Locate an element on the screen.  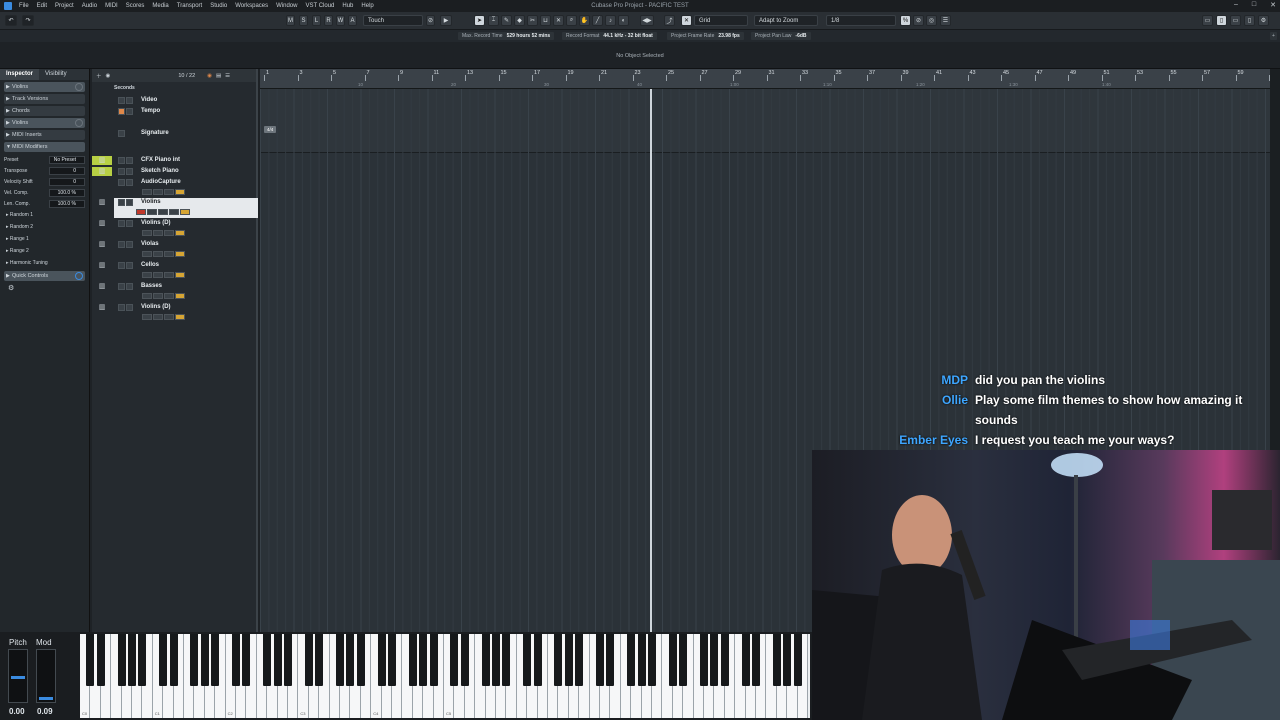
subsection-random-2: ▸ Random 2 is located at coordinates (44, 227).